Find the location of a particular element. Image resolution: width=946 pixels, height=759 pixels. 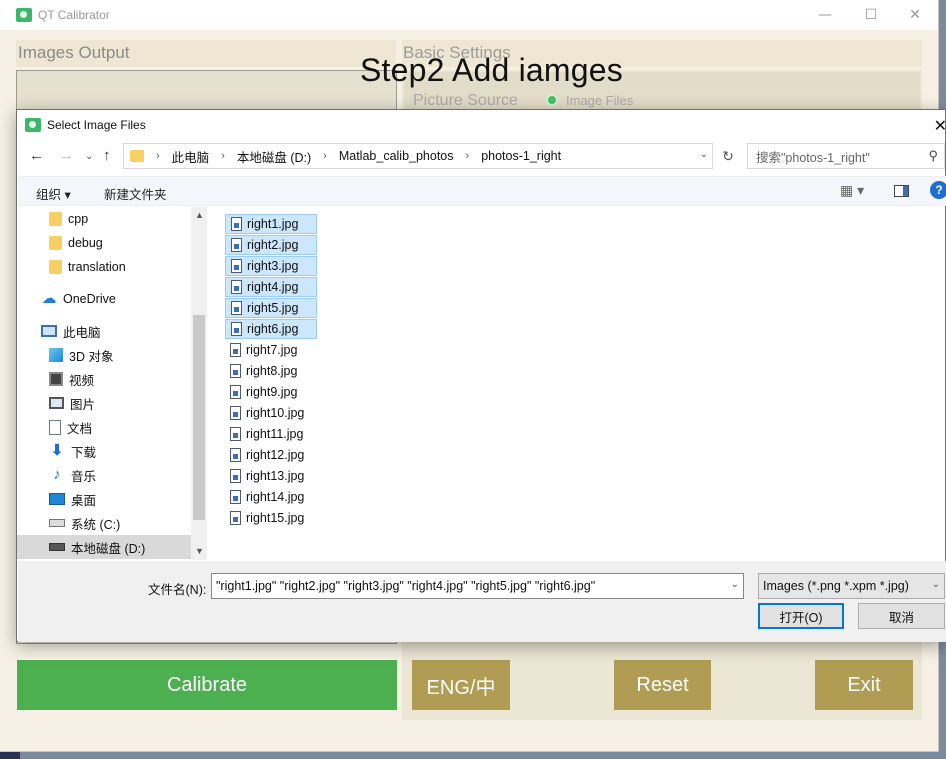

list-item: right6.jpg is located at coordinates (271, 329).